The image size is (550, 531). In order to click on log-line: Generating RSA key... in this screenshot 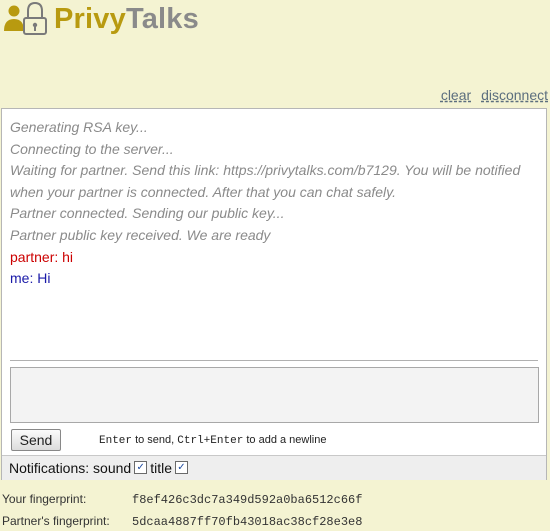, I will do `click(79, 127)`.